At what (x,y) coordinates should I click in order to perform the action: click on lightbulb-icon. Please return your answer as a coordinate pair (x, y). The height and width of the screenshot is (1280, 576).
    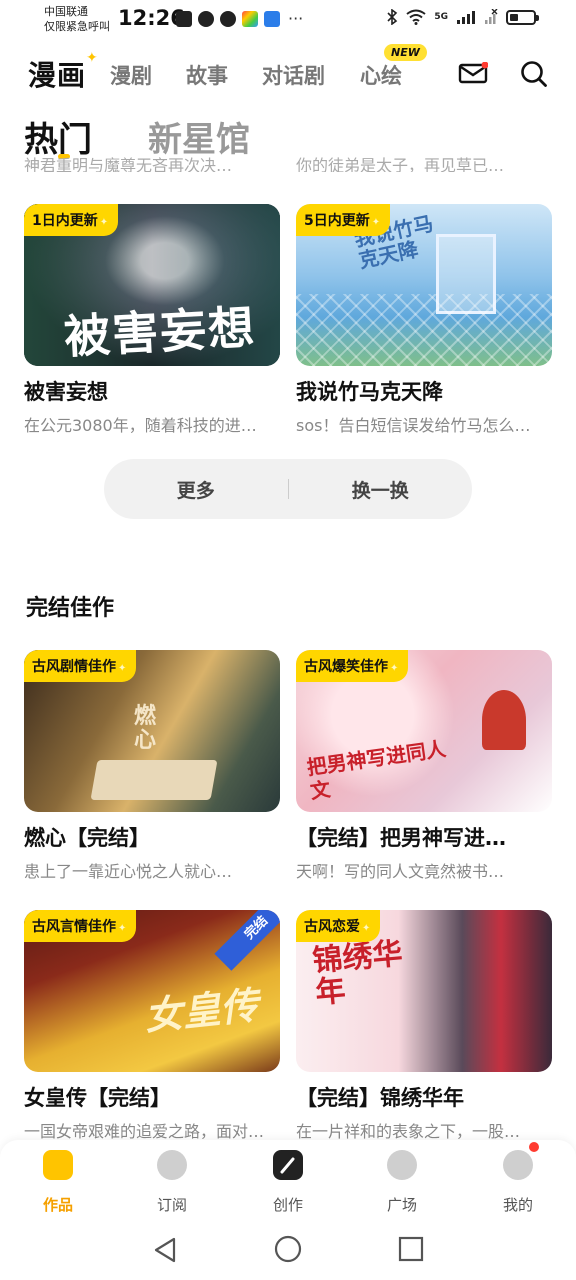
    Looking at the image, I should click on (272, 18).